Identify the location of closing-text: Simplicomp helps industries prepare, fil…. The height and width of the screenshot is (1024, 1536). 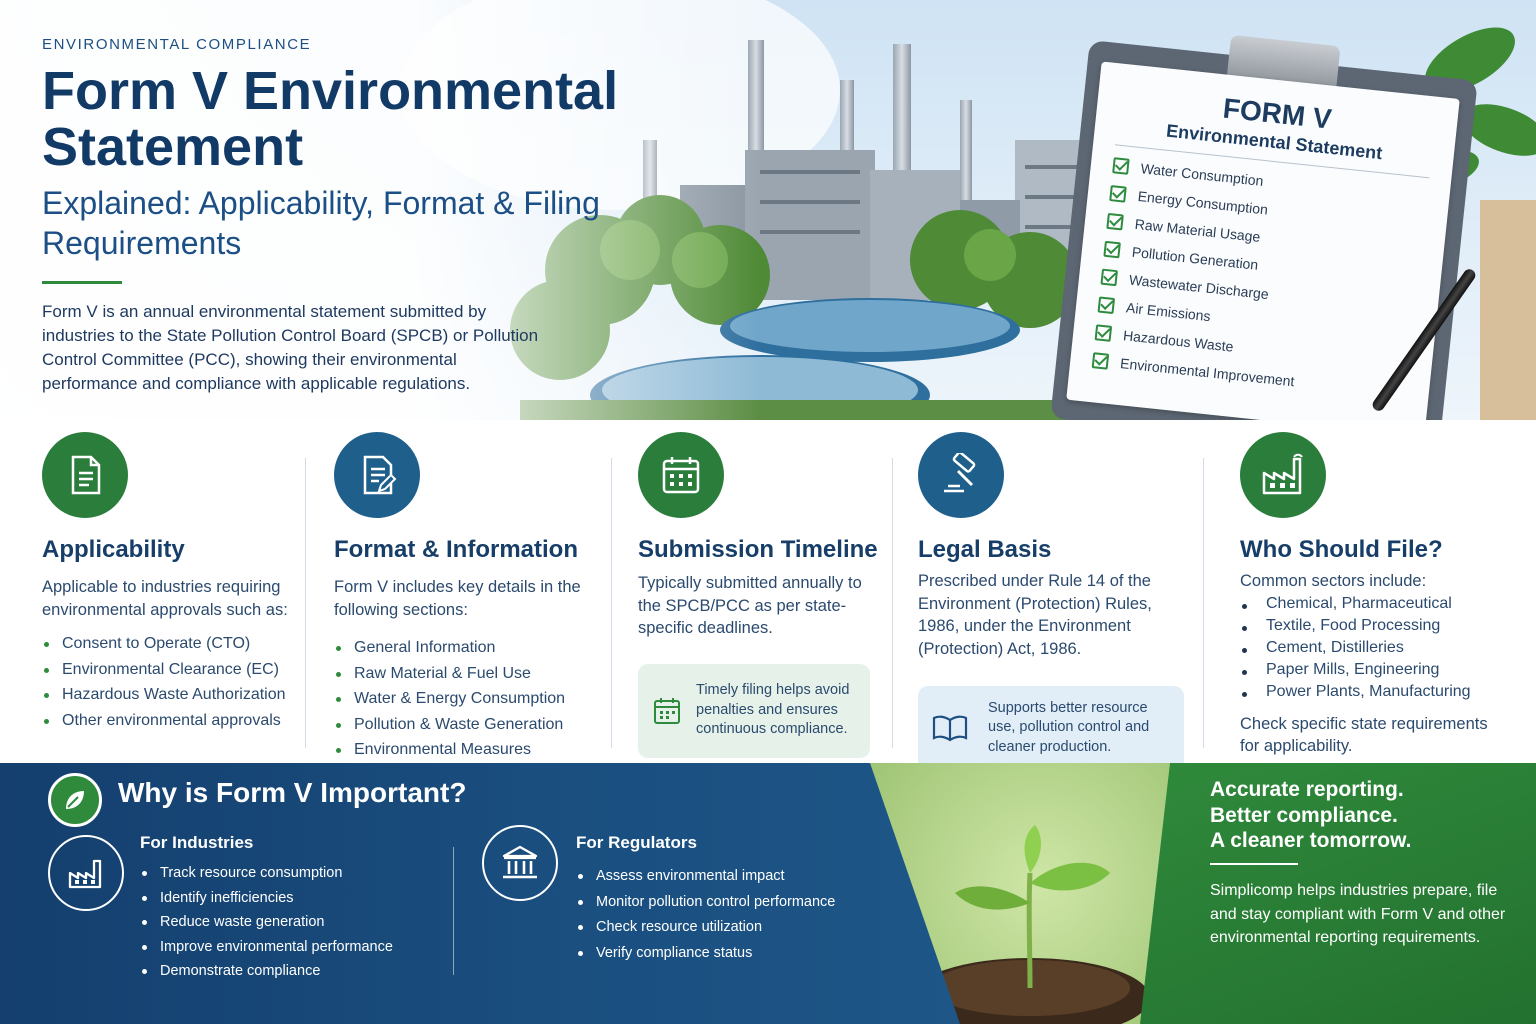
(1358, 914).